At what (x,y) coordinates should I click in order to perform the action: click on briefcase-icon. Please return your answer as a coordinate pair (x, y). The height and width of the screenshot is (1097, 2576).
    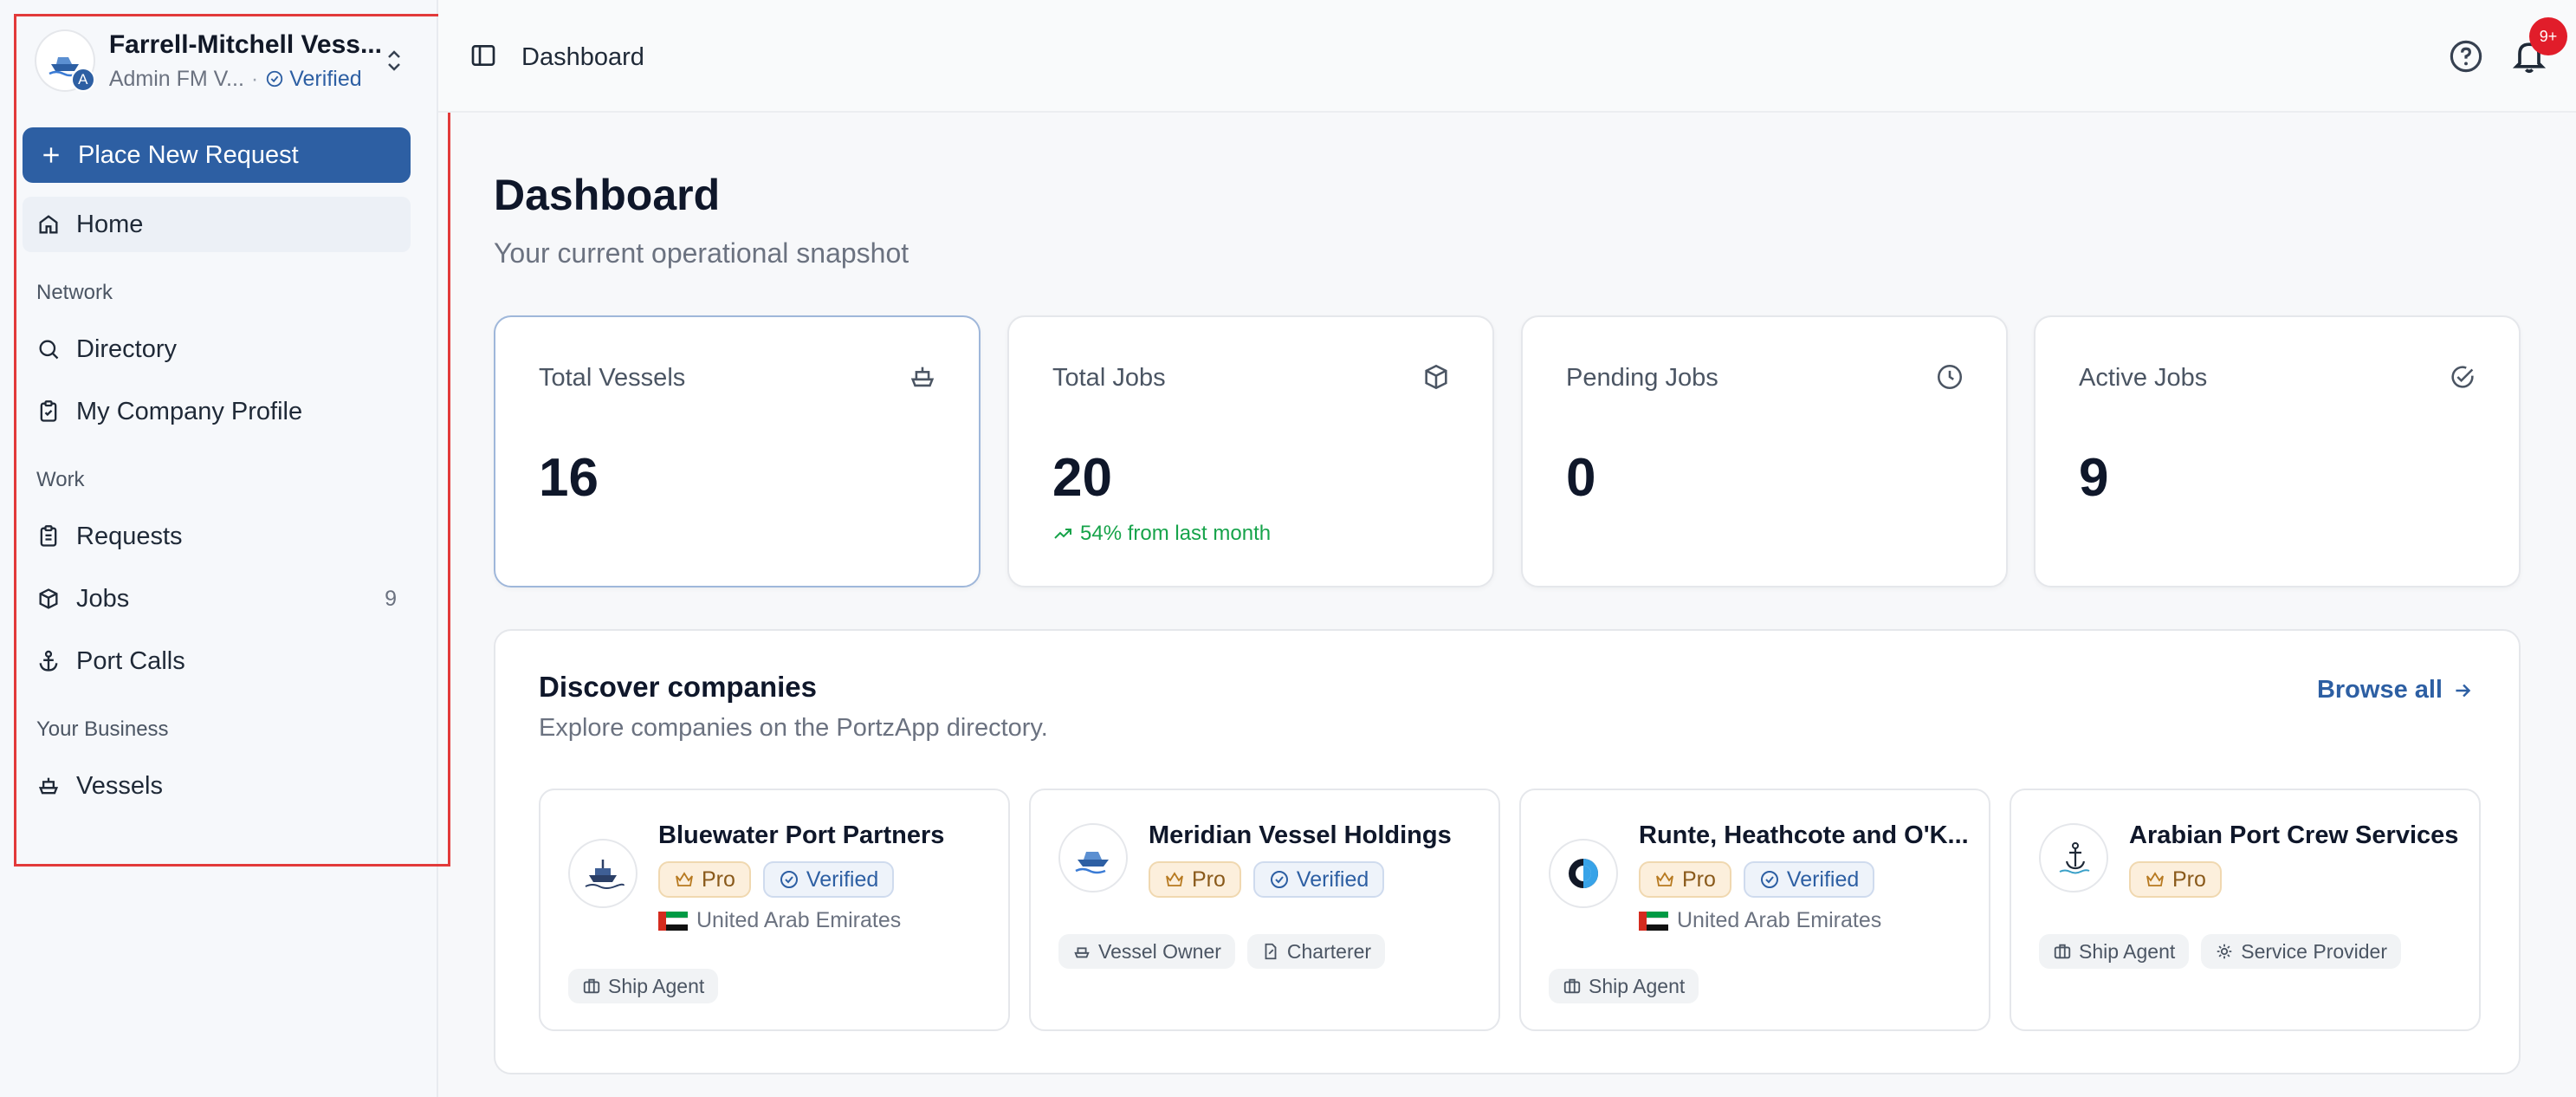
    Looking at the image, I should click on (591, 986).